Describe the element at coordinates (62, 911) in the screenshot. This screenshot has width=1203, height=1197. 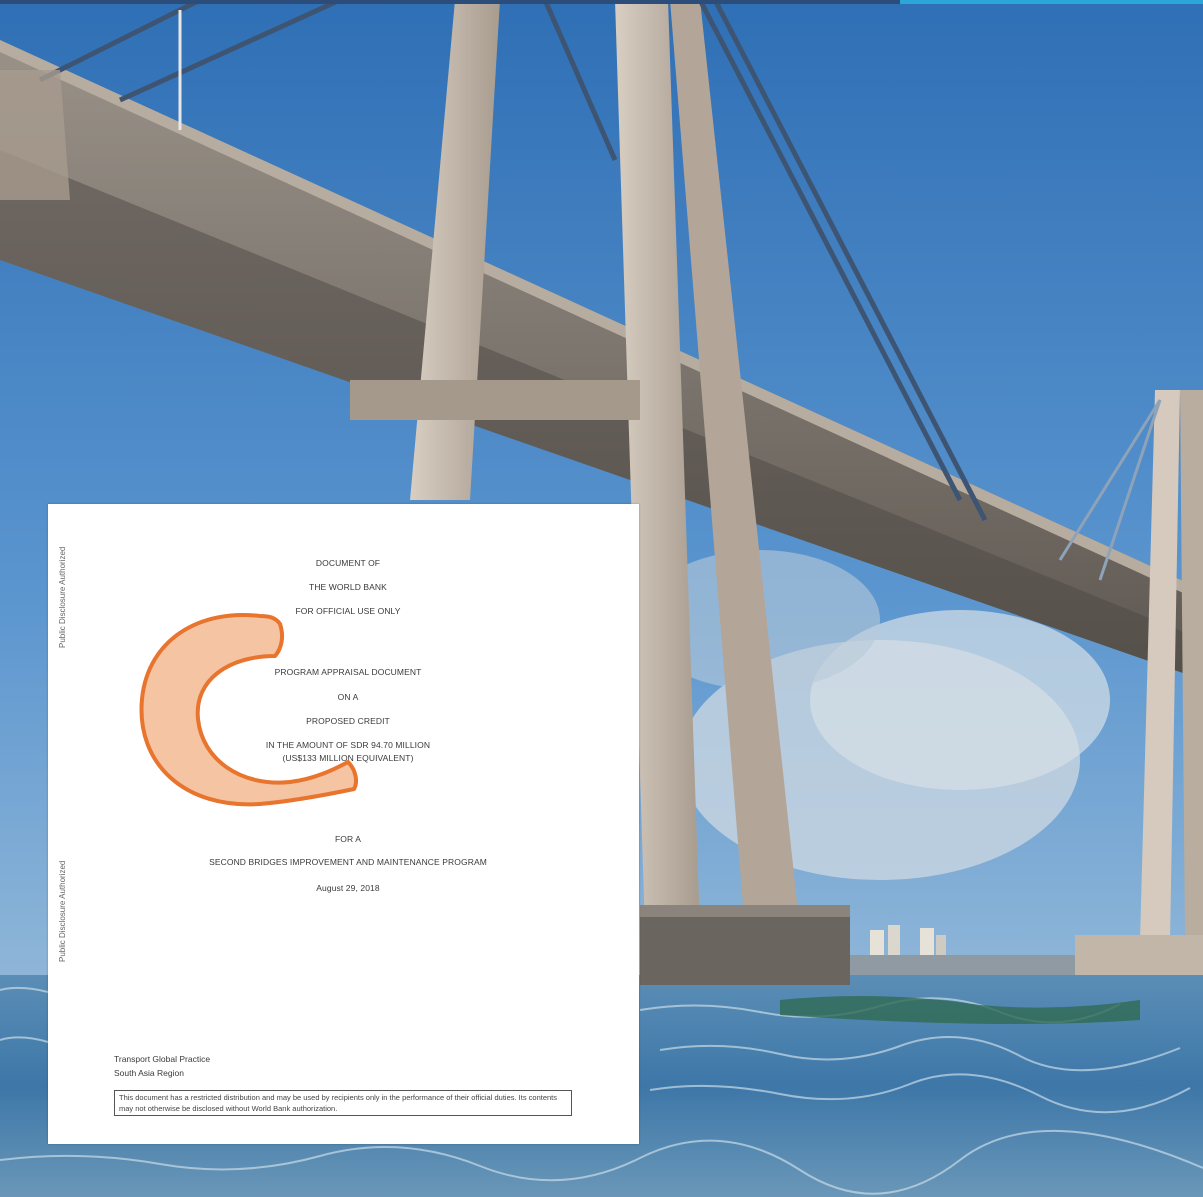
I see `disclosure-label-bottom: Public Disclosure Authorized` at that location.